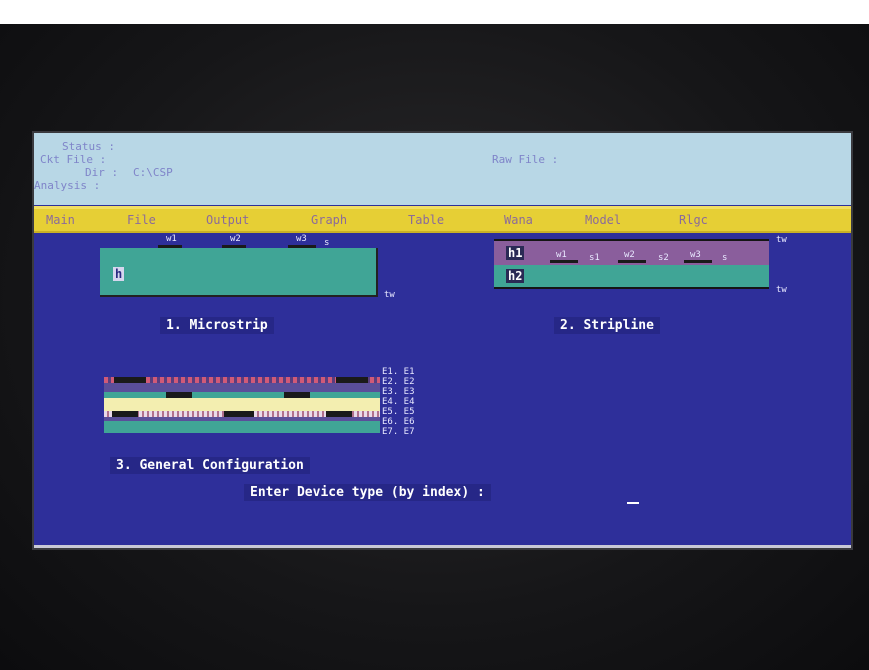  Describe the element at coordinates (561, 255) in the screenshot. I see `stripline-w1-label: w1` at that location.